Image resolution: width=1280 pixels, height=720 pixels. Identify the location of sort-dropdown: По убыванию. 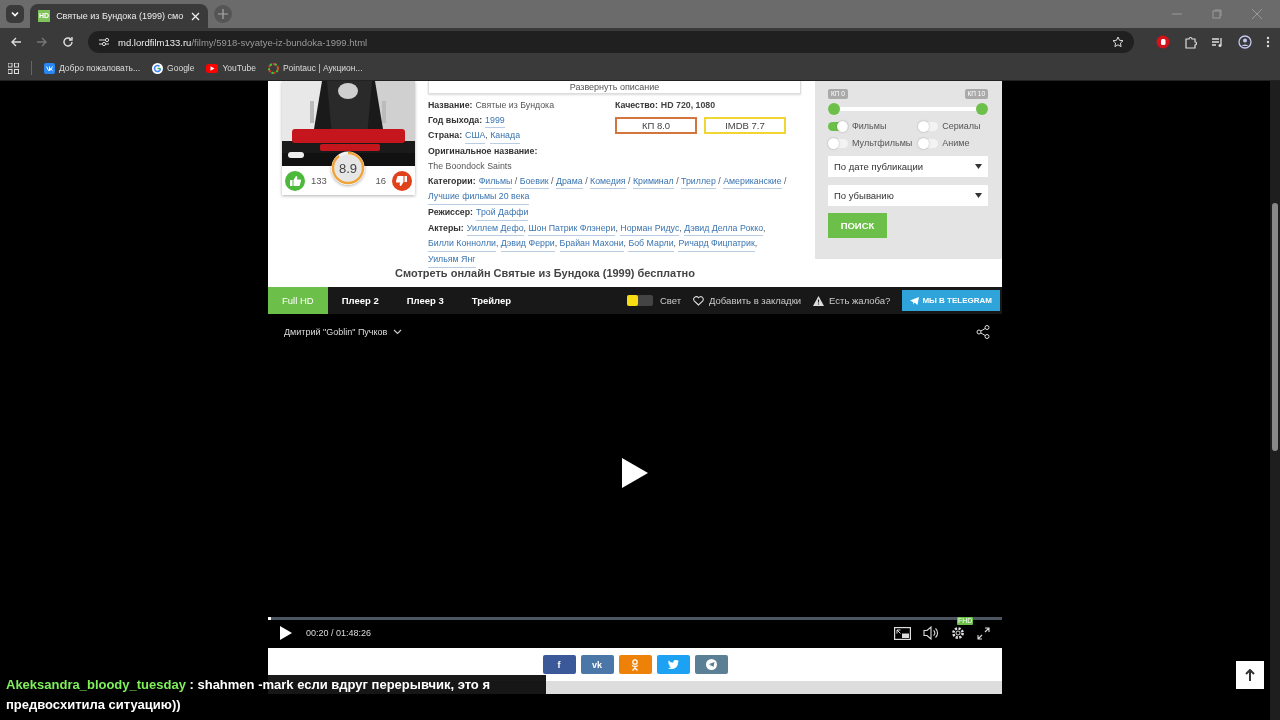
(908, 195).